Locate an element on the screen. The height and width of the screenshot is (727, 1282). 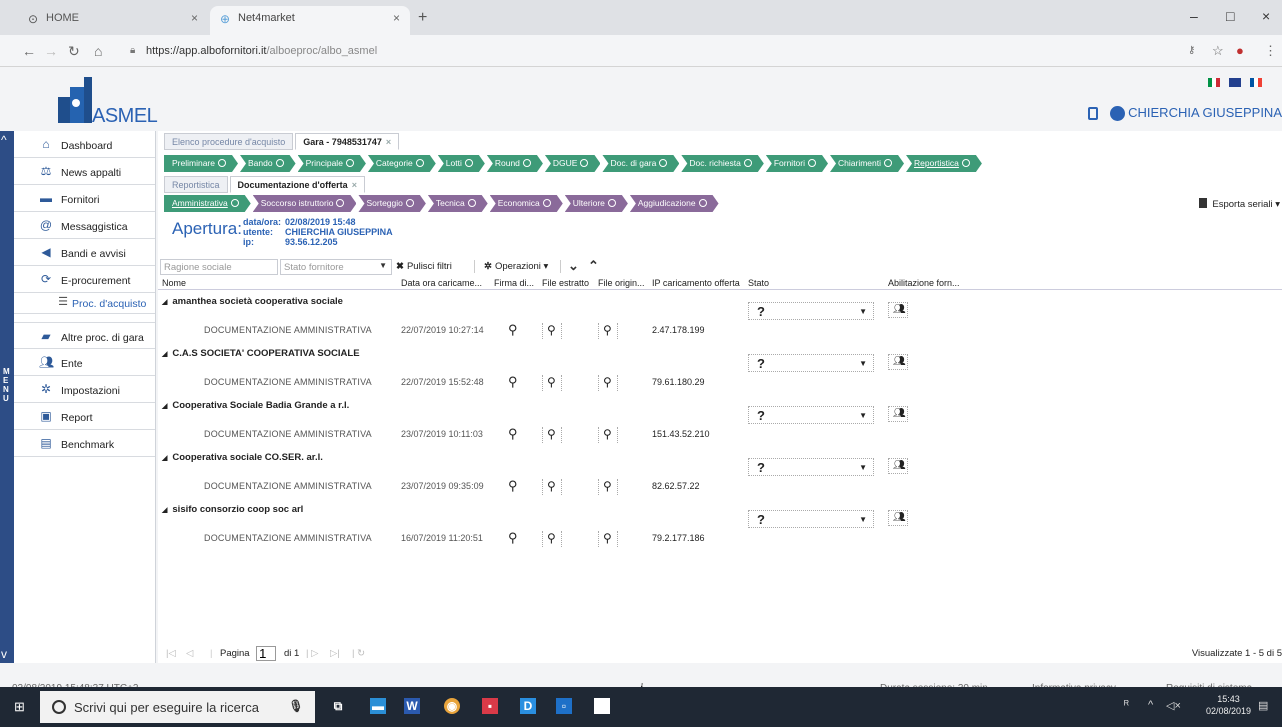
ragione-sociale-filter: Ragione sociale is located at coordinates (219, 267).